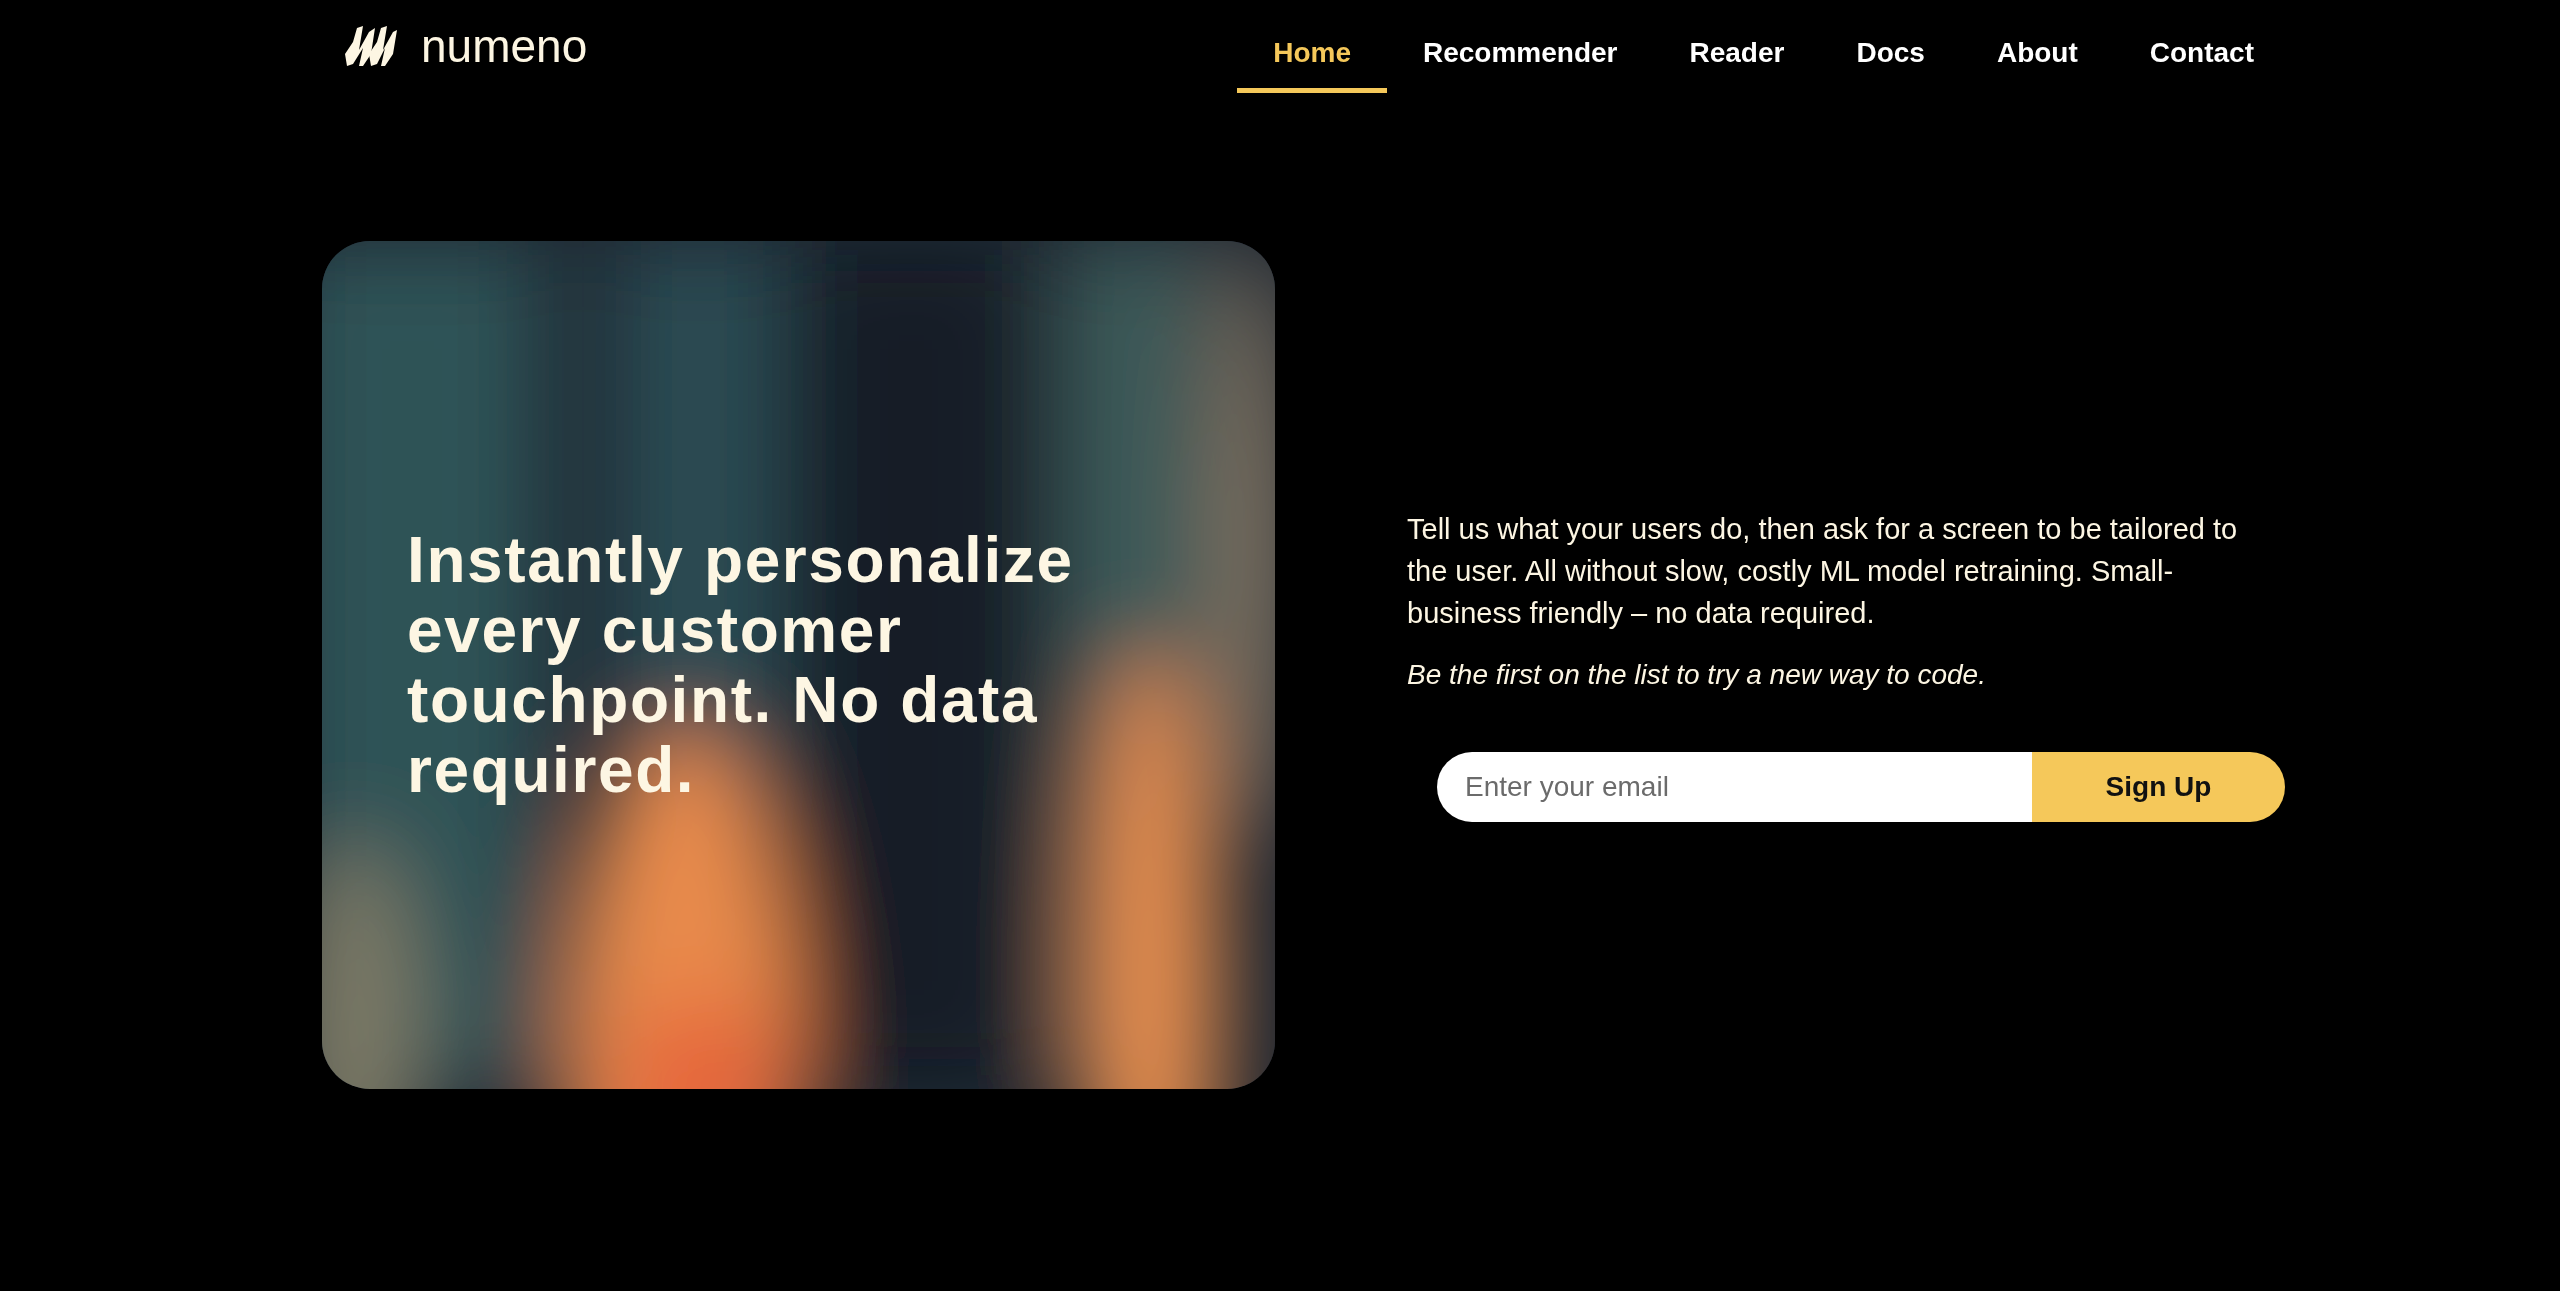  Describe the element at coordinates (1734, 787) in the screenshot. I see `email-field: Enter your email` at that location.